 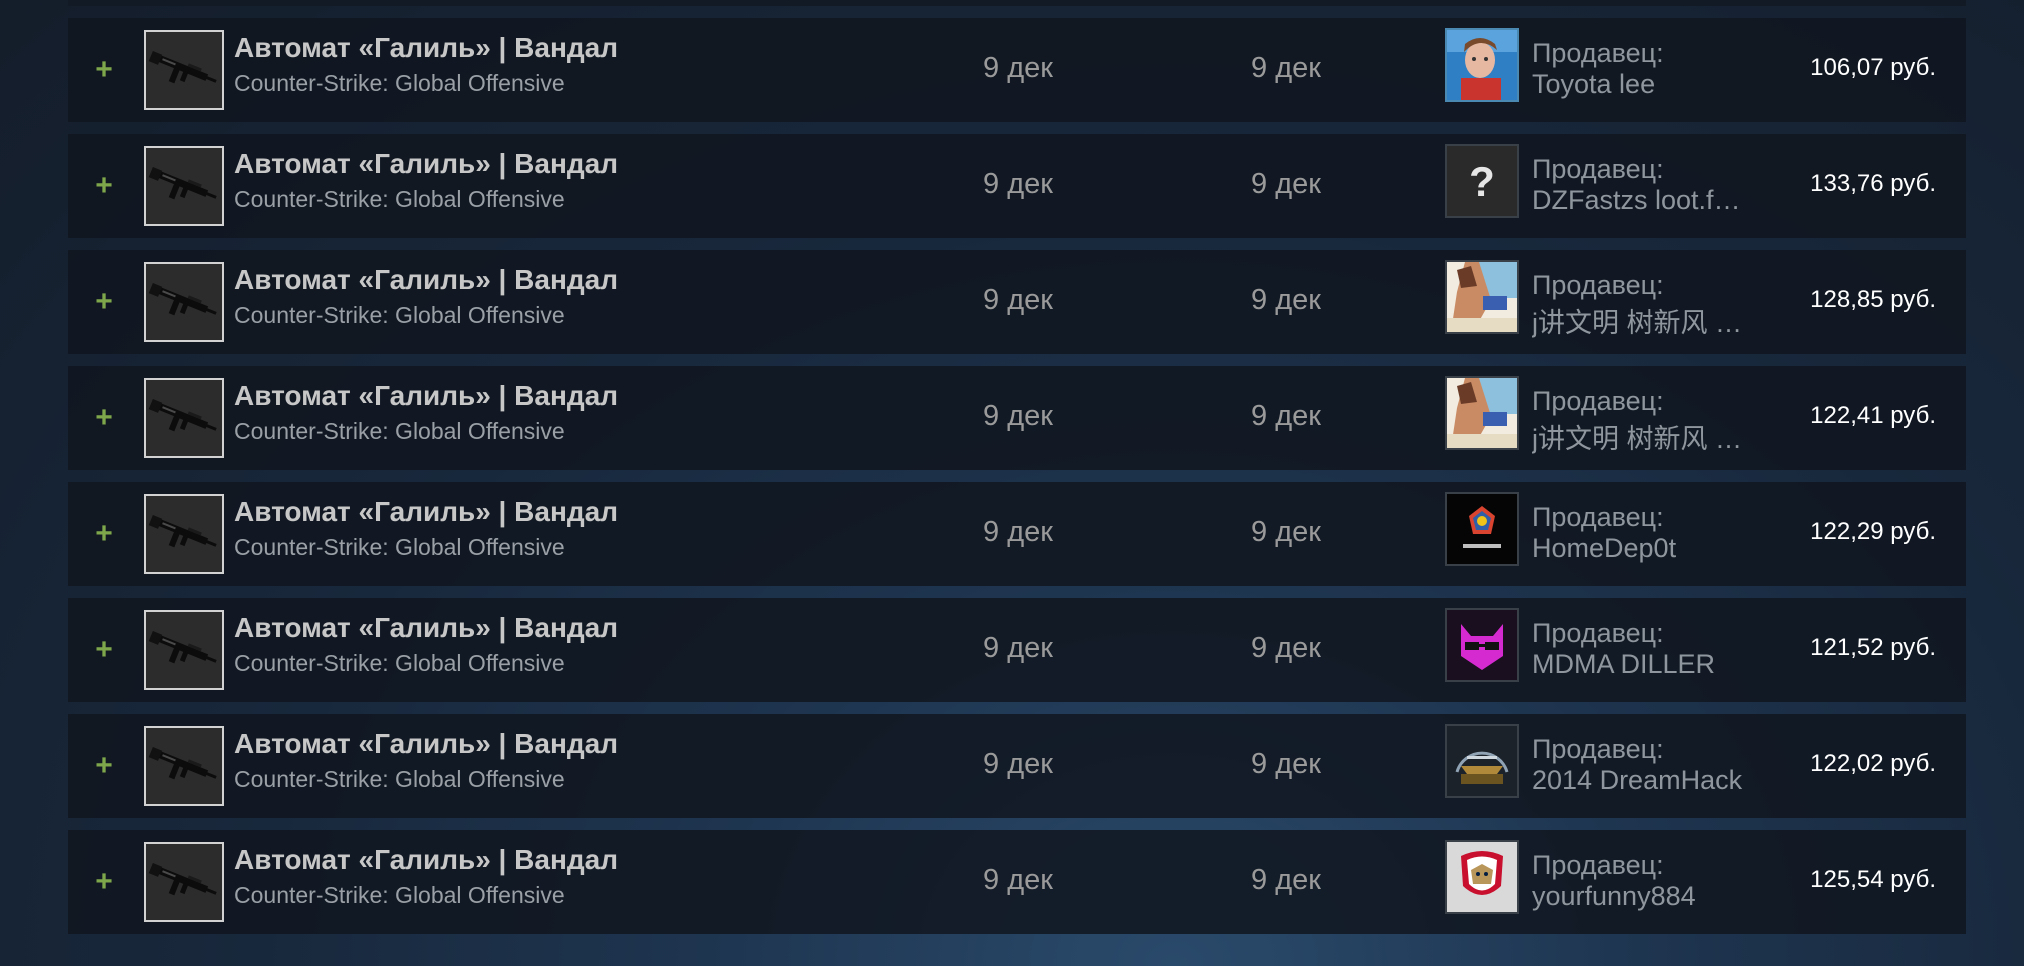 What do you see at coordinates (1873, 299) in the screenshot?
I see `price: 128,85 руб.` at bounding box center [1873, 299].